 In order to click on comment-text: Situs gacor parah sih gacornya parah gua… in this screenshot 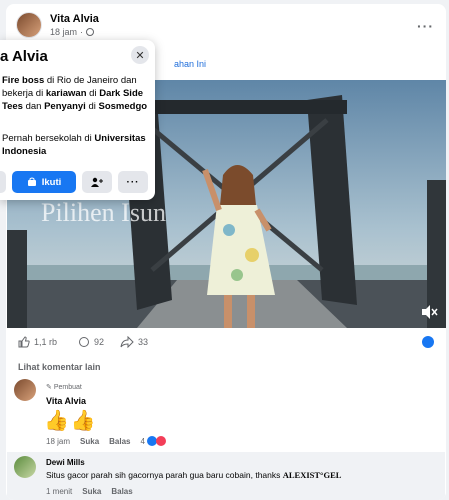, I will do `click(193, 475)`.